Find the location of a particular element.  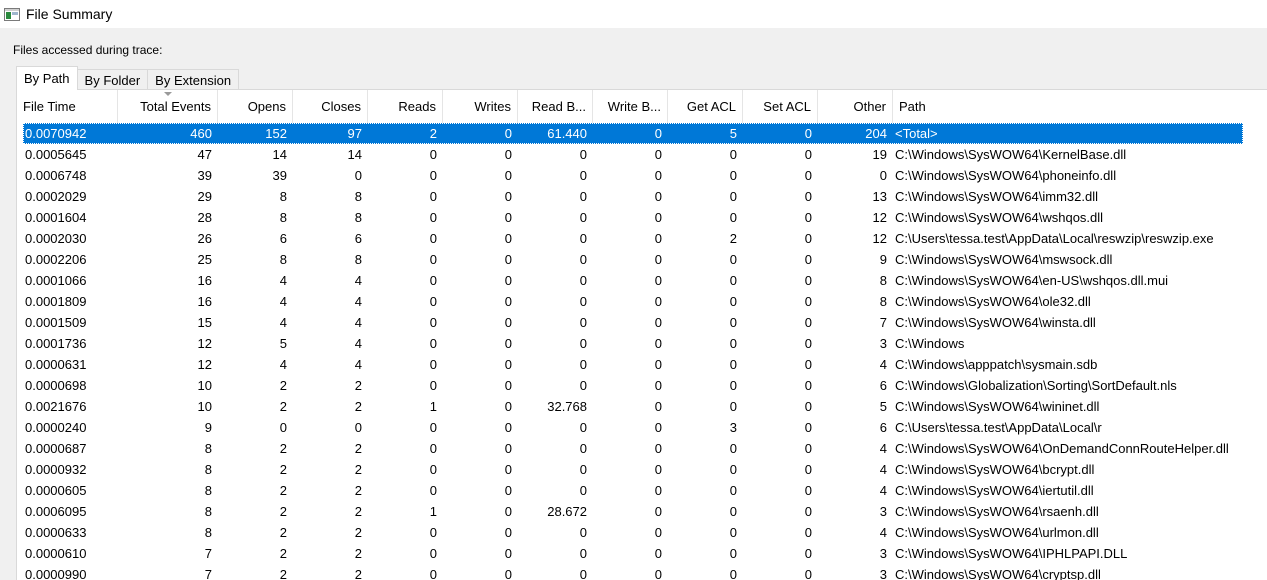

cell-read-bytes: 61.440 is located at coordinates (567, 133).